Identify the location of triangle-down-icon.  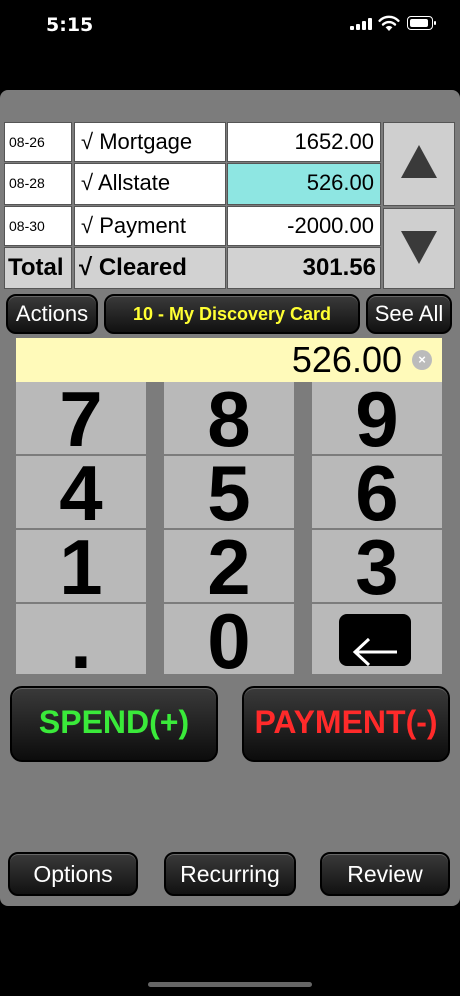
(419, 247).